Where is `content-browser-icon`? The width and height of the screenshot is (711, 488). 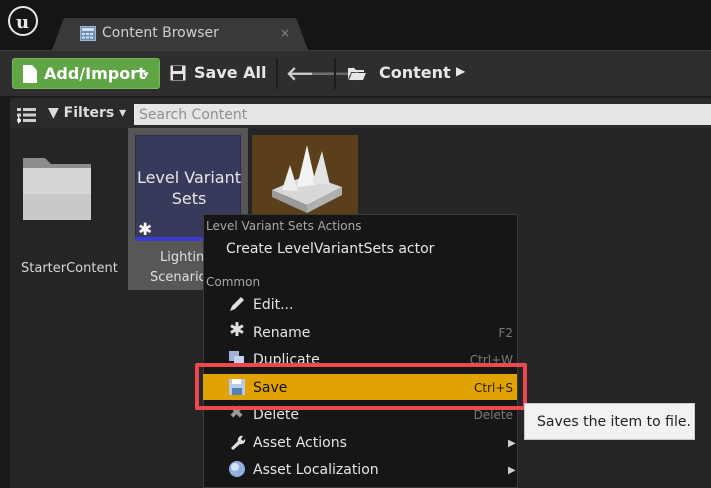
content-browser-icon is located at coordinates (88, 33).